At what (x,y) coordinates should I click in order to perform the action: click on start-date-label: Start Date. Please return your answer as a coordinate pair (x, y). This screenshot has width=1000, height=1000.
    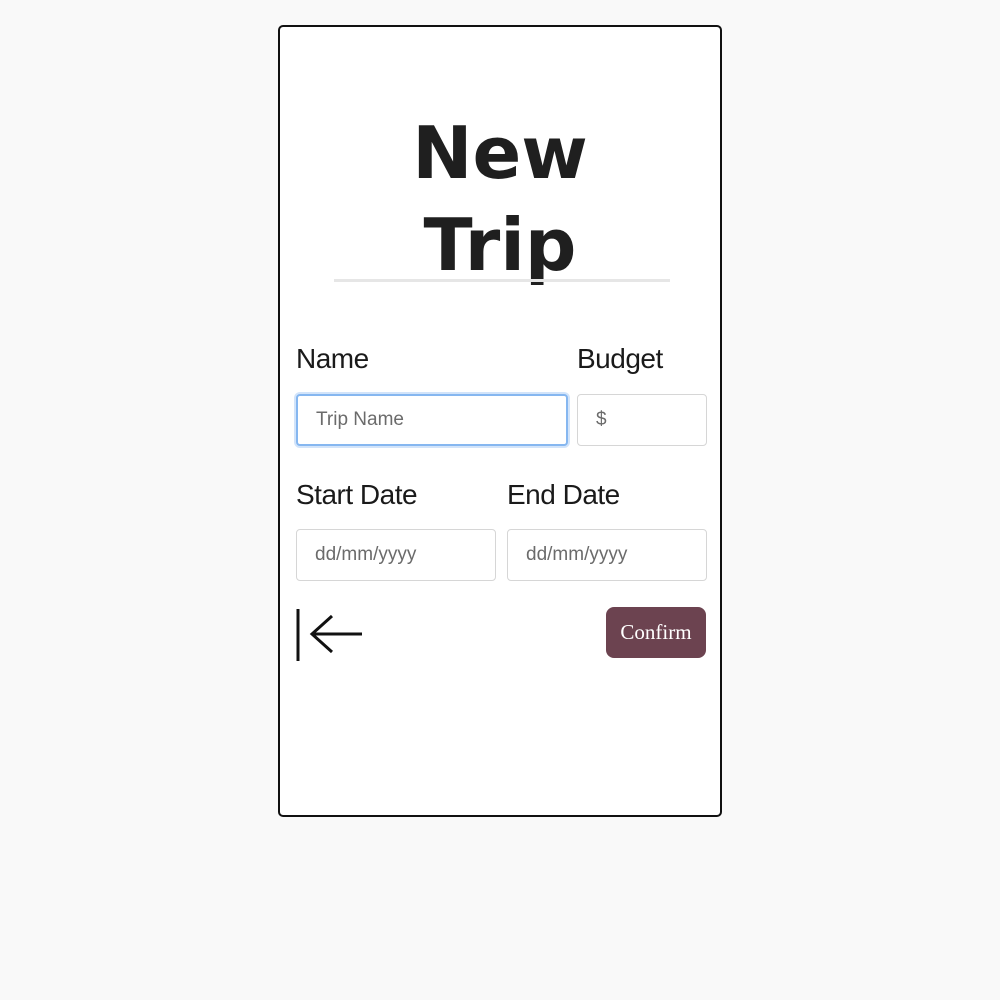
    Looking at the image, I should click on (357, 494).